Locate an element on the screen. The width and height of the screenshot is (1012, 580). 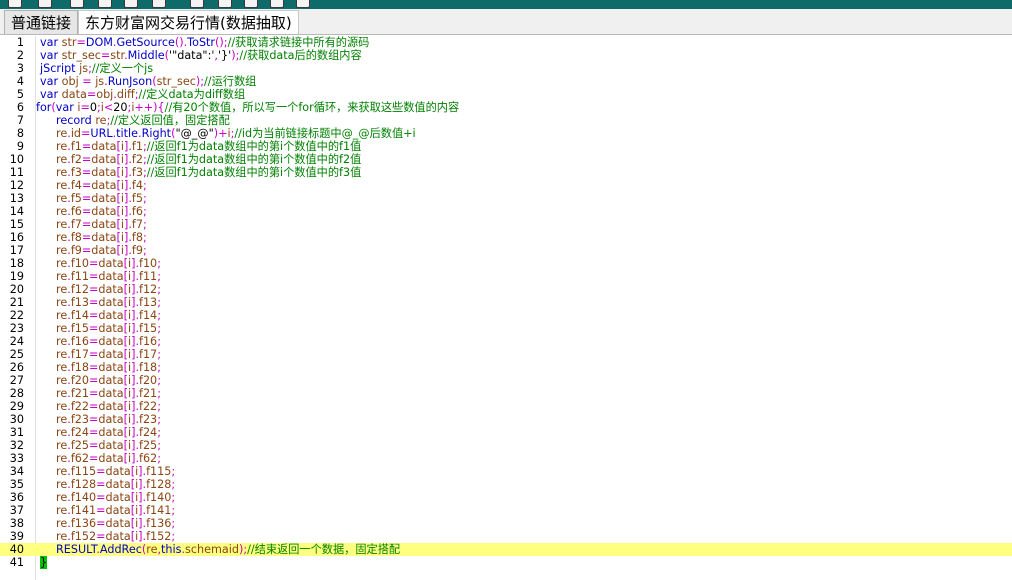
line-number: 23 is located at coordinates (16, 328).